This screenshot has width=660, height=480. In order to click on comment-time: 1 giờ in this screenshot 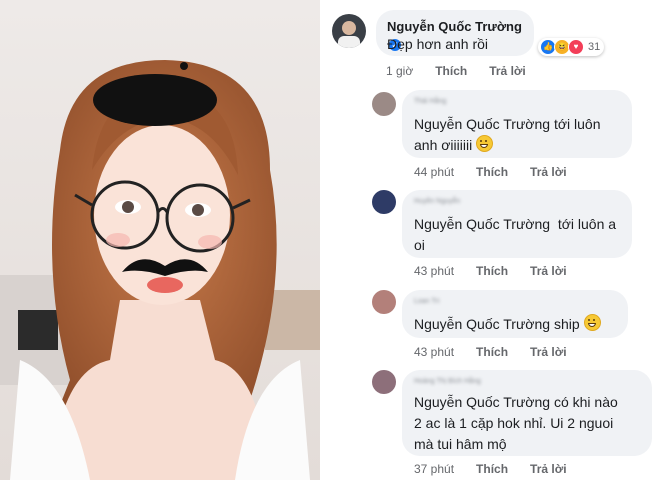, I will do `click(399, 71)`.